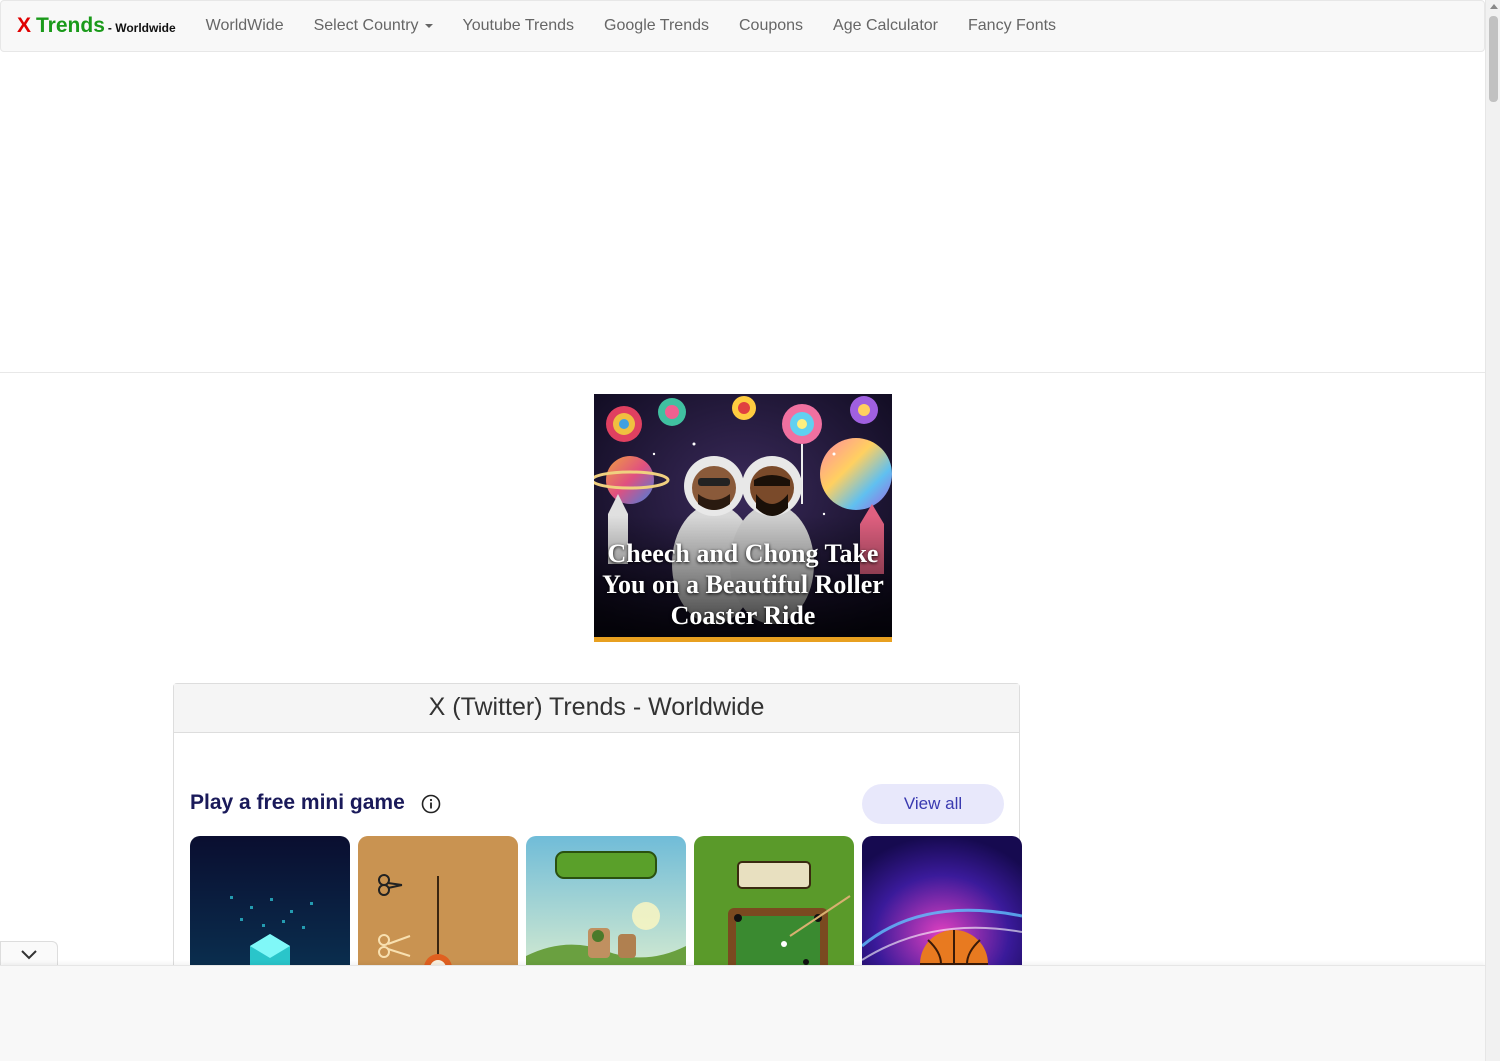  I want to click on nav-google-trends: Google Trends, so click(656, 26).